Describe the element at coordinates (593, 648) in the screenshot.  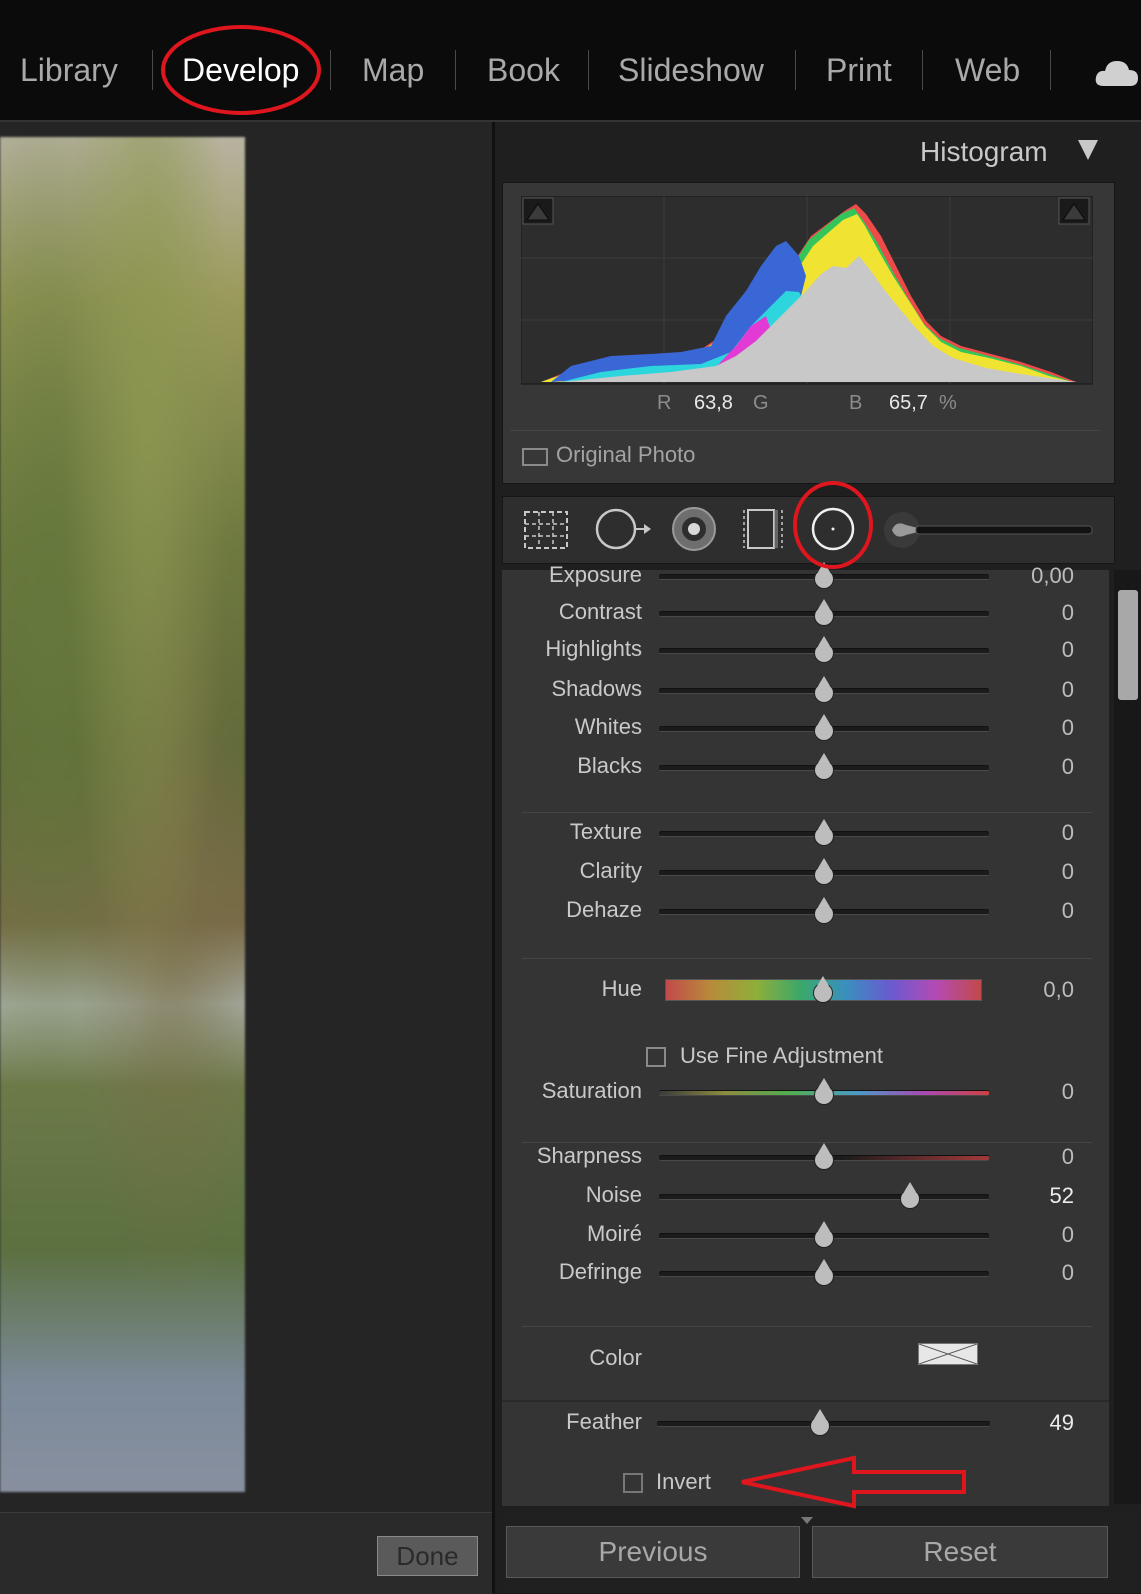
I see `highlights-label: Highlights` at that location.